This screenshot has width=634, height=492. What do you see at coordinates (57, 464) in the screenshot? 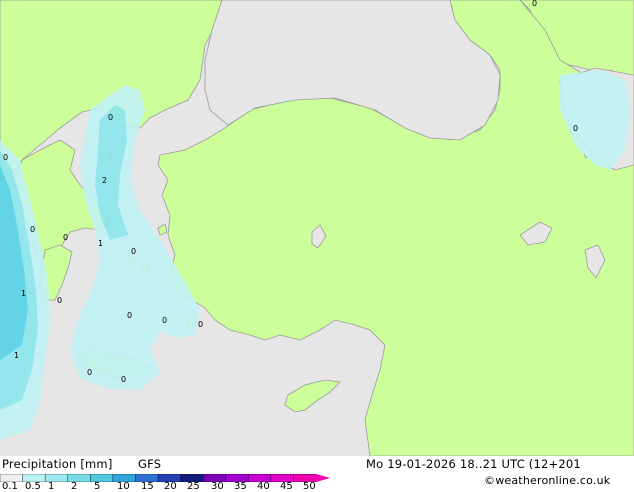
I see `product-title: Precipitation [mm]` at bounding box center [57, 464].